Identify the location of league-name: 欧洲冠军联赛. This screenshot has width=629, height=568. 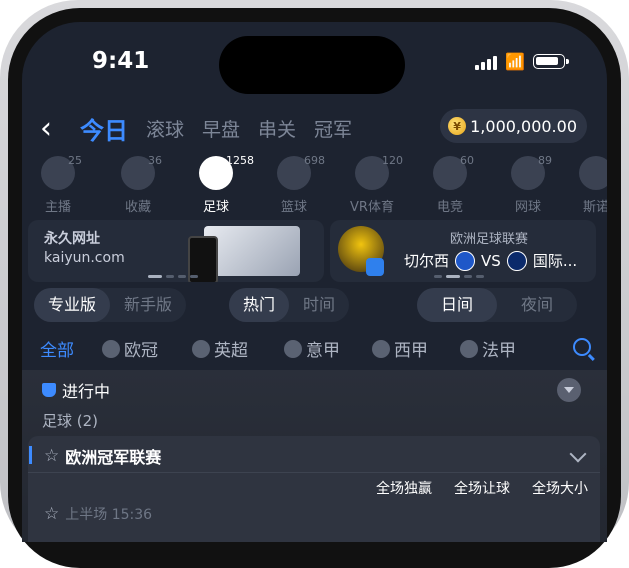
(113, 457).